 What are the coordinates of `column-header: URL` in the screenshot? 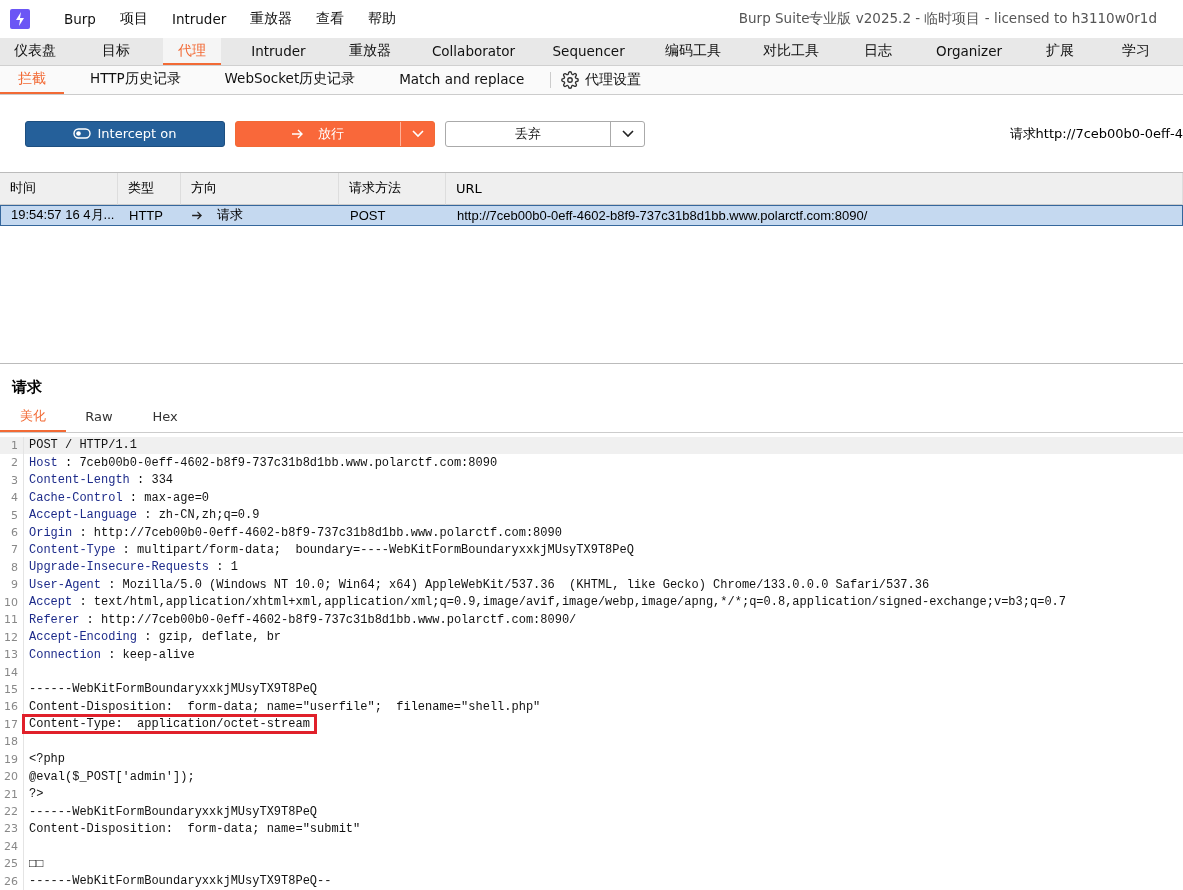 It's located at (814, 188).